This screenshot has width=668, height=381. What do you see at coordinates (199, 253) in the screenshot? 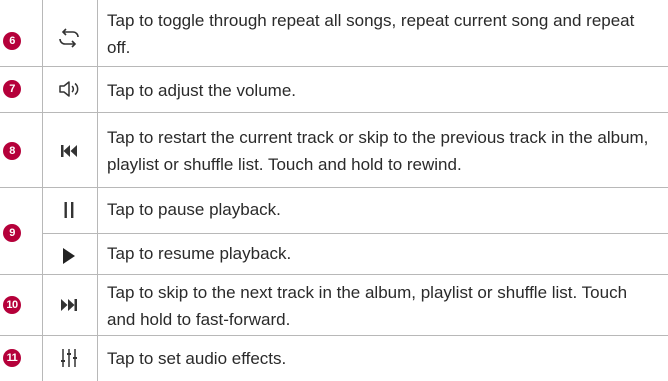
I see `row-description: Tap to resume playback.` at bounding box center [199, 253].